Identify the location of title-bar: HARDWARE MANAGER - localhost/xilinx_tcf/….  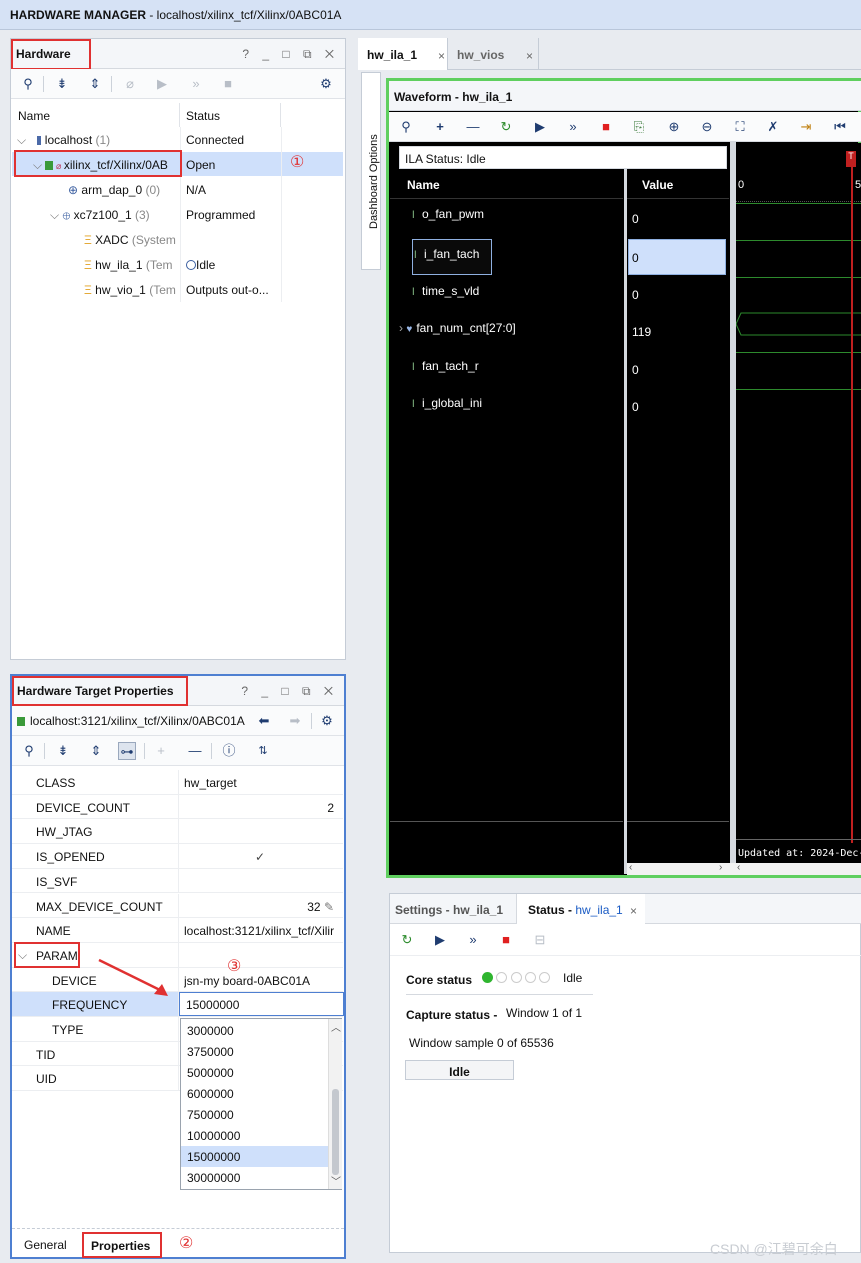
(430, 15).